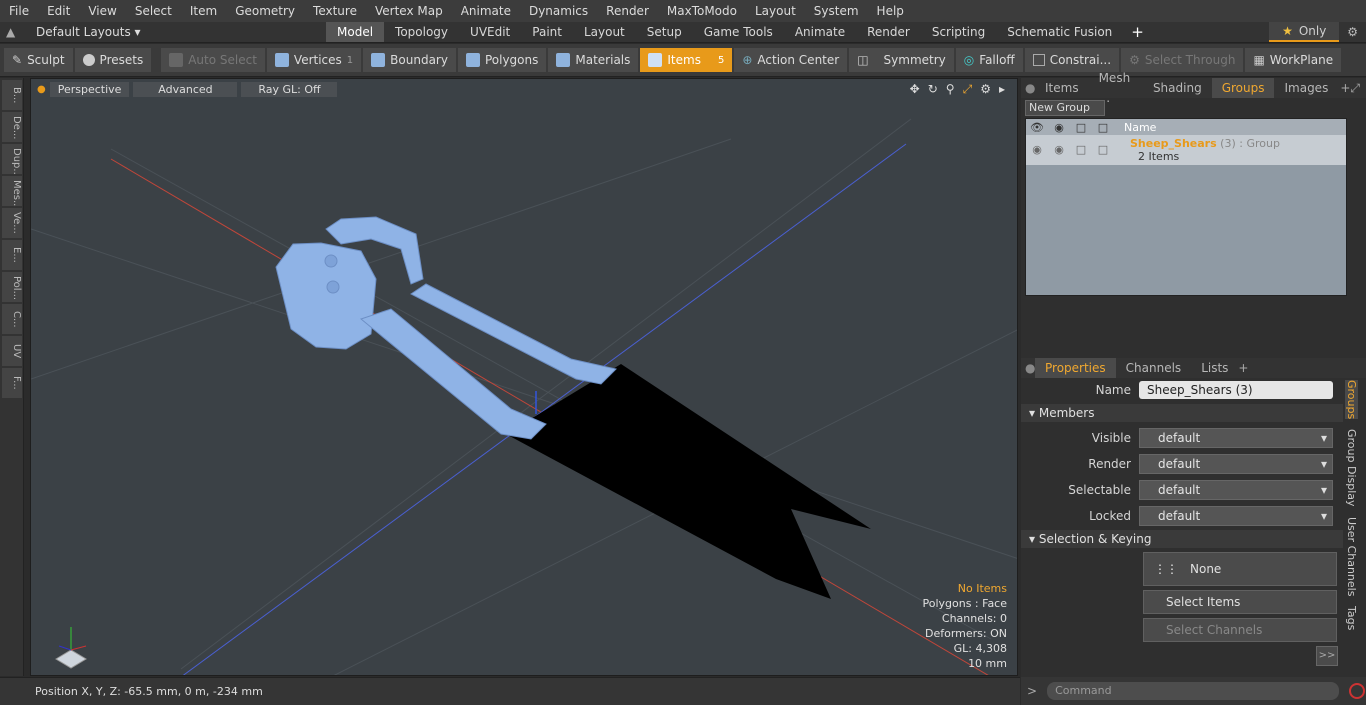  What do you see at coordinates (38, 60) in the screenshot?
I see `sculpt-button: ✎ Sculpt` at bounding box center [38, 60].